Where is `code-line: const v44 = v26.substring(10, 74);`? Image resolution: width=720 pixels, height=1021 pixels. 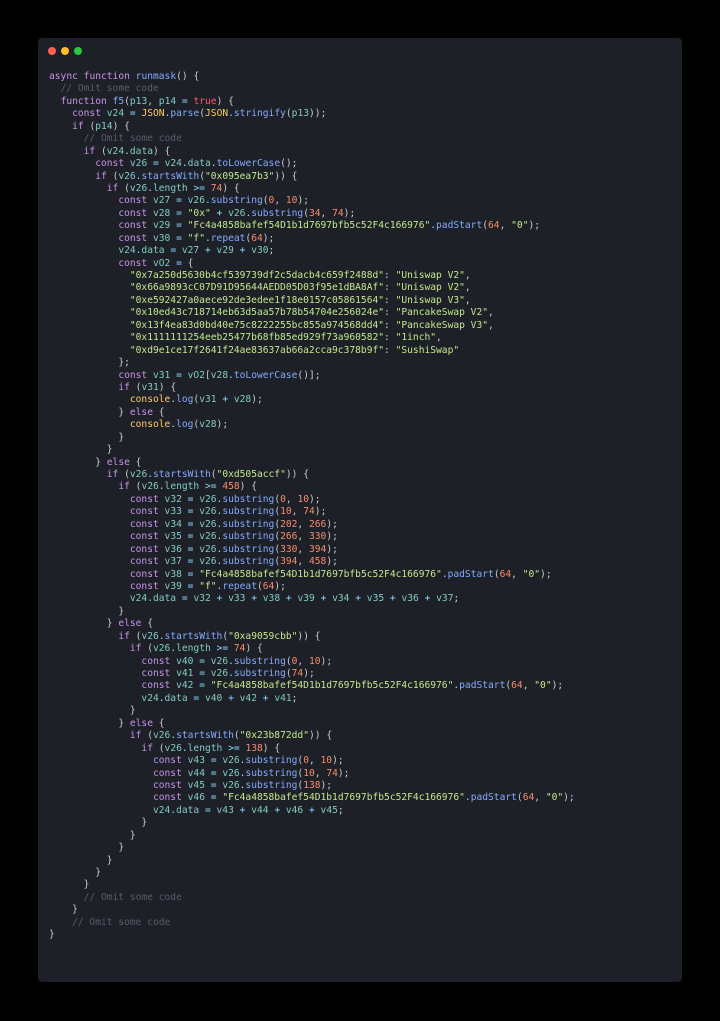
code-line: const v44 = v26.substring(10, 74); is located at coordinates (251, 773).